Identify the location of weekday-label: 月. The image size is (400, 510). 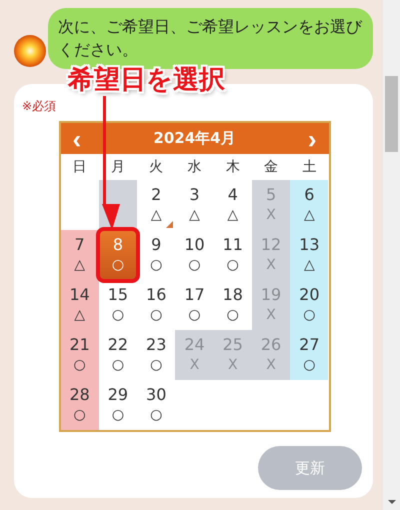
(118, 167).